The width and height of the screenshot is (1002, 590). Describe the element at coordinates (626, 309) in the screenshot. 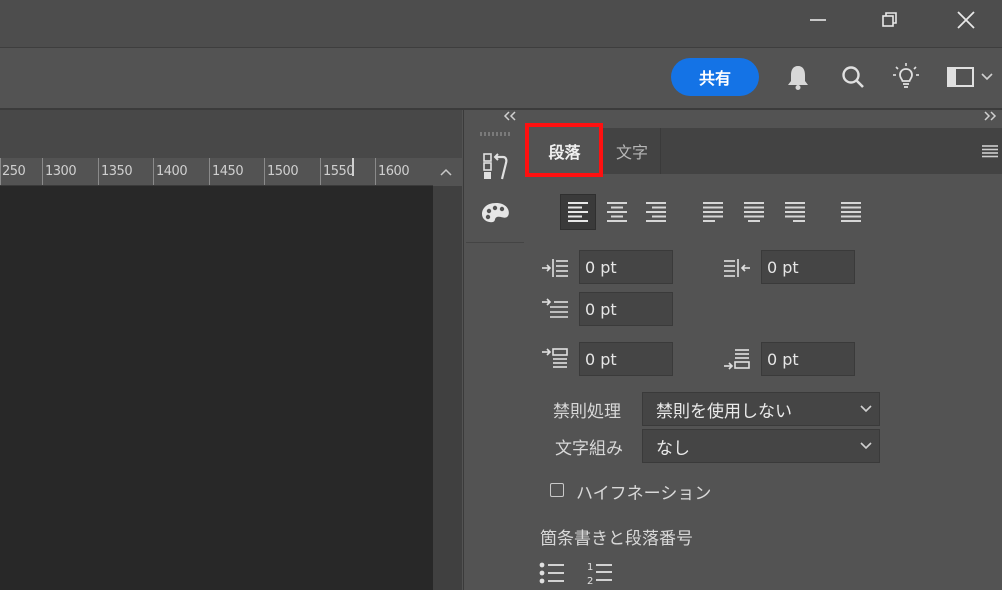

I see `first-line-indent-input: 0 pt` at that location.